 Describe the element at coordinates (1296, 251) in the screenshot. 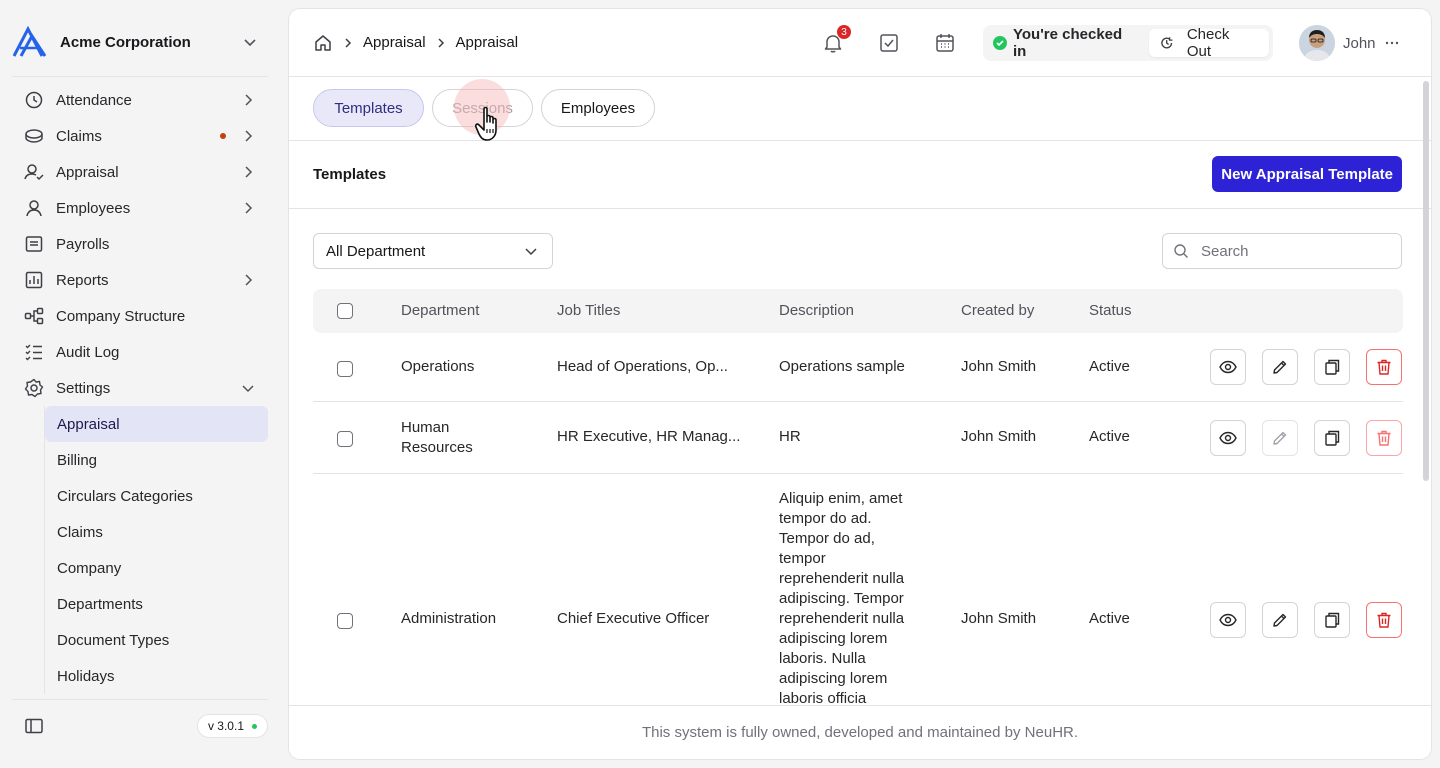

I see `search-input` at that location.